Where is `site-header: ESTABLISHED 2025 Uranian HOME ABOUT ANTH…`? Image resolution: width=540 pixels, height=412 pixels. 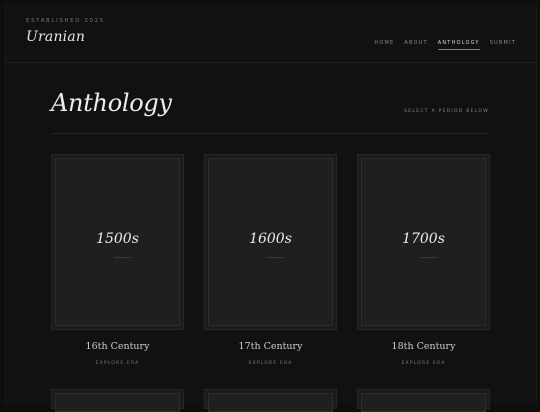 site-header: ESTABLISHED 2025 Uranian HOME ABOUT ANTH… is located at coordinates (271, 34).